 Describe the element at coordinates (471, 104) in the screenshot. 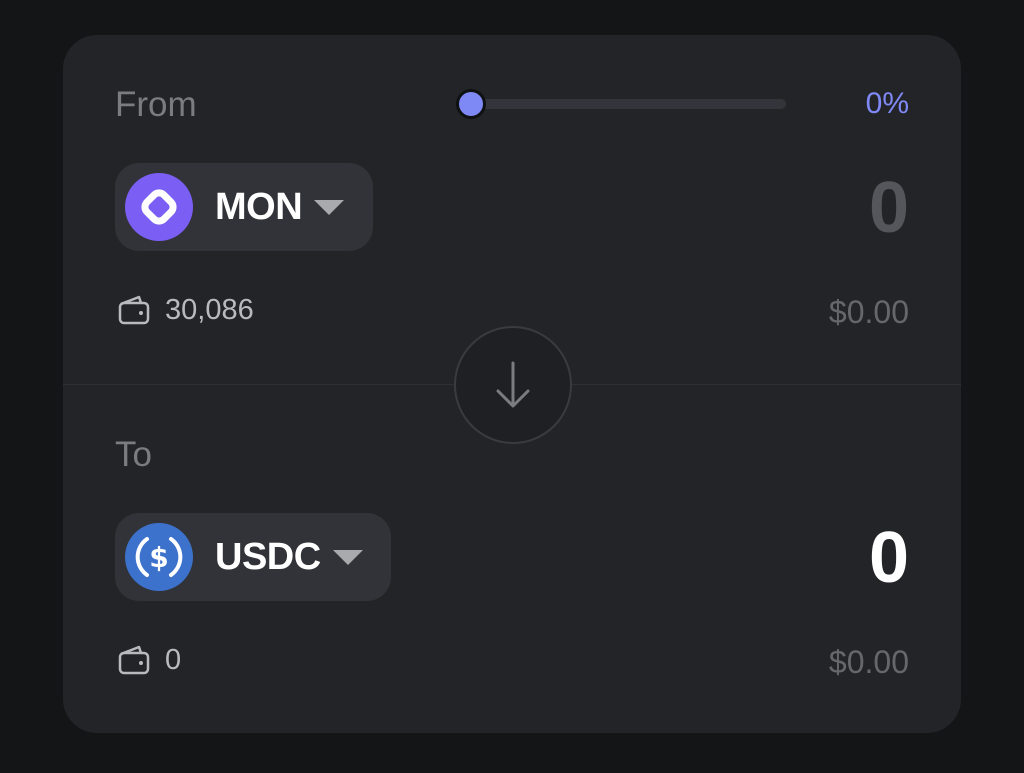

I see `slider-thumb` at that location.